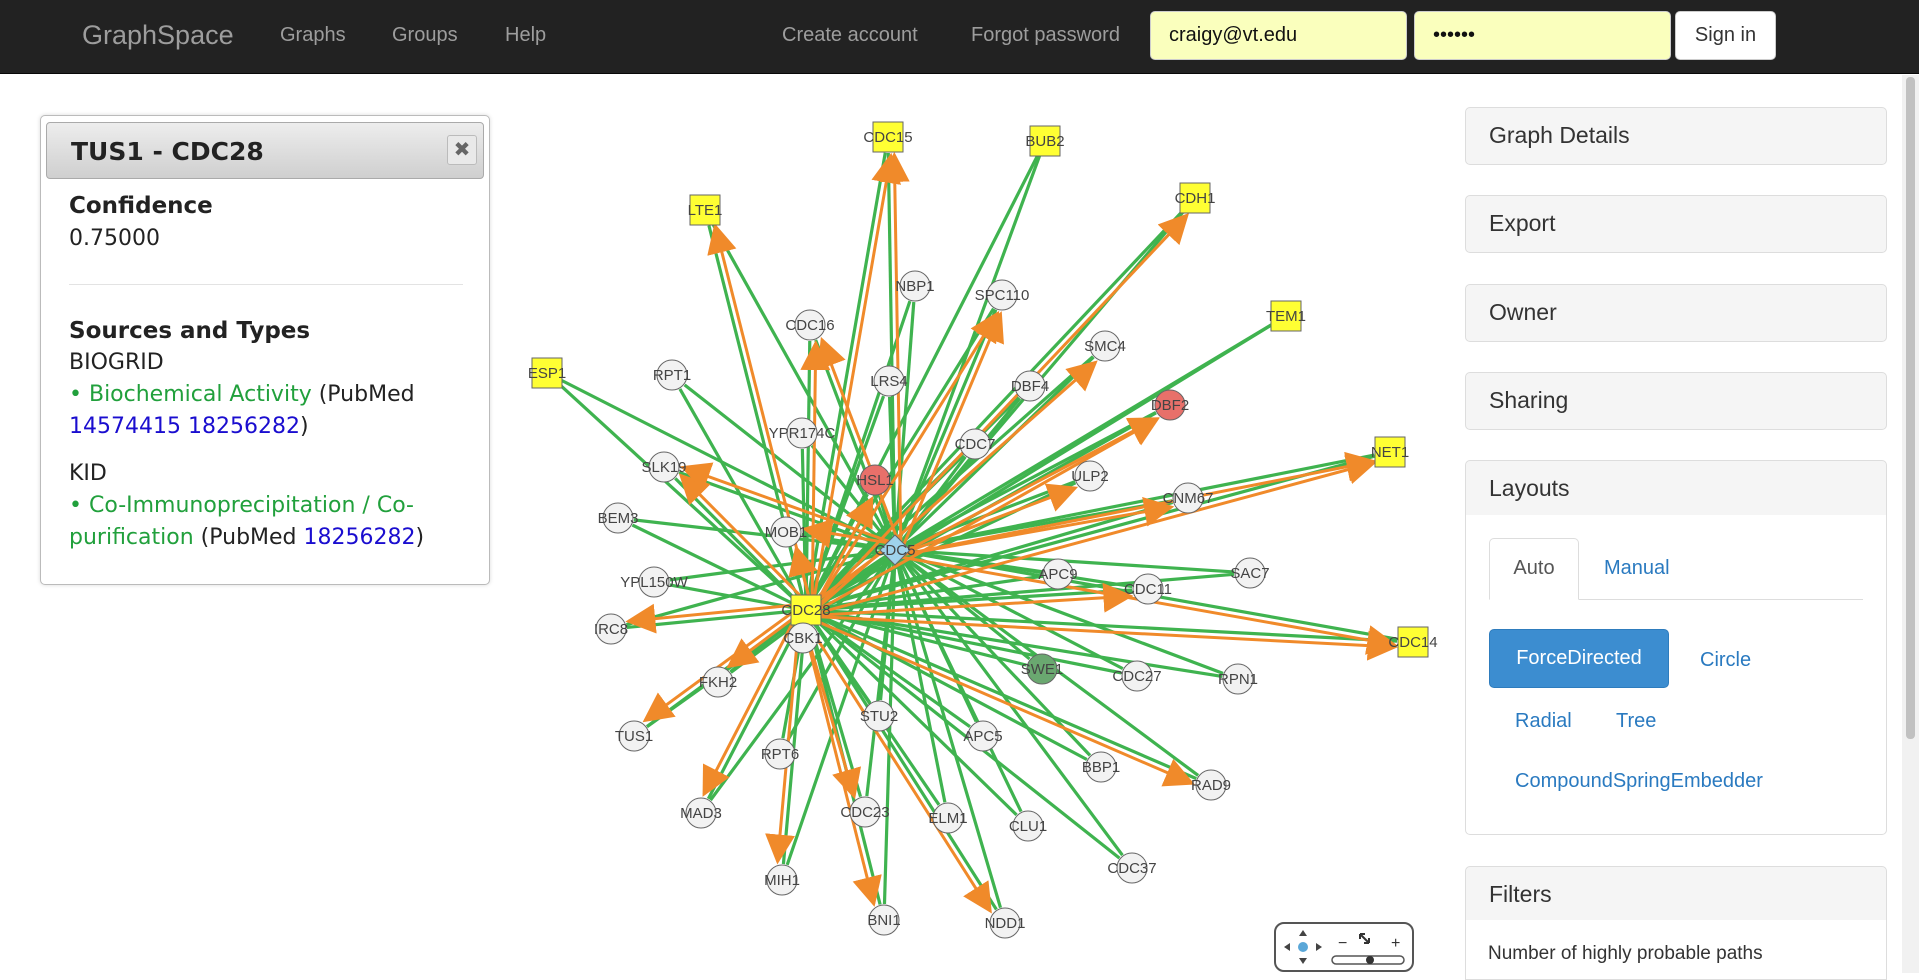 This screenshot has width=1919, height=980. I want to click on node-net1: NET1, so click(1390, 452).